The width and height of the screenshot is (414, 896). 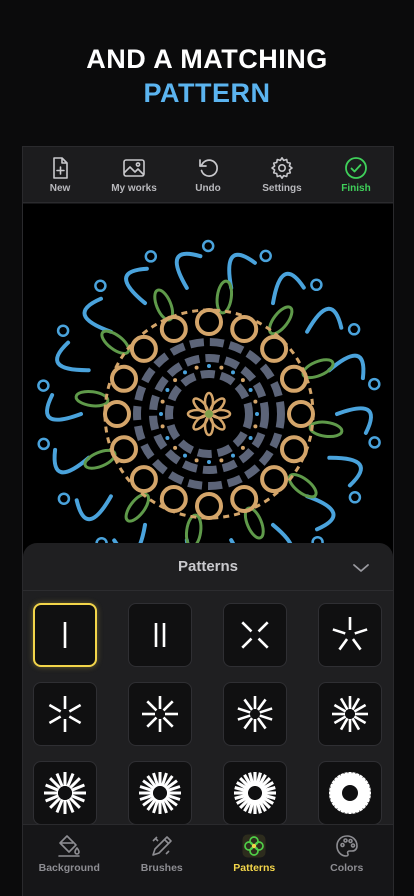 What do you see at coordinates (346, 846) in the screenshot?
I see `palette-icon` at bounding box center [346, 846].